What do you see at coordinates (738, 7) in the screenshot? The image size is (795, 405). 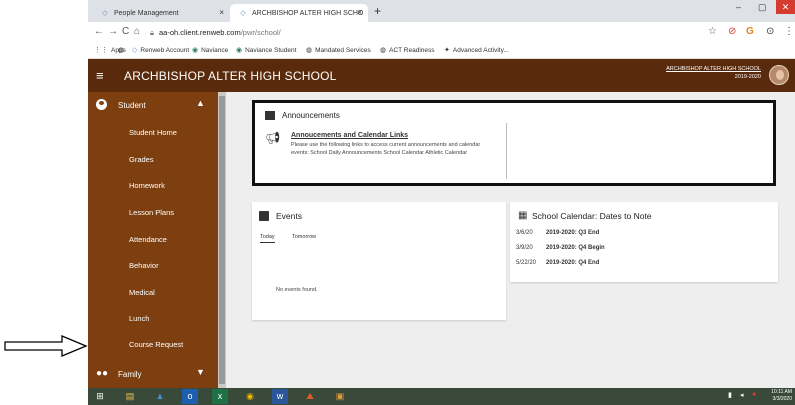 I see `window-minimize-button: –` at bounding box center [738, 7].